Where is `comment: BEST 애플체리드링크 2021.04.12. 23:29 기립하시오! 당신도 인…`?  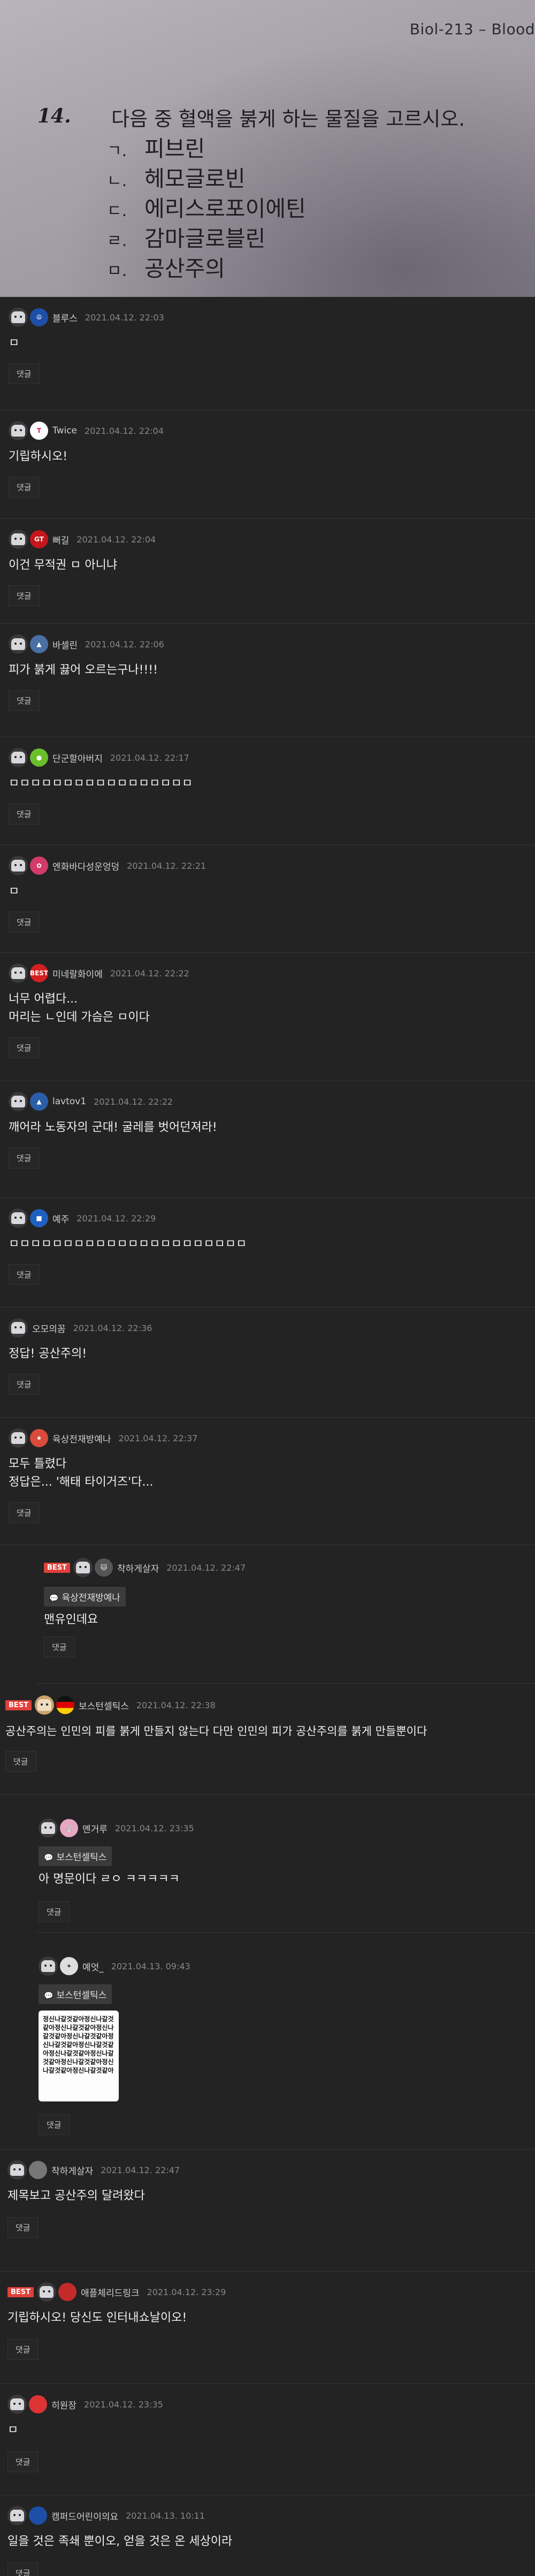 comment: BEST 애플체리드링크 2021.04.12. 23:29 기립하시오! 당신도 인… is located at coordinates (267, 2328).